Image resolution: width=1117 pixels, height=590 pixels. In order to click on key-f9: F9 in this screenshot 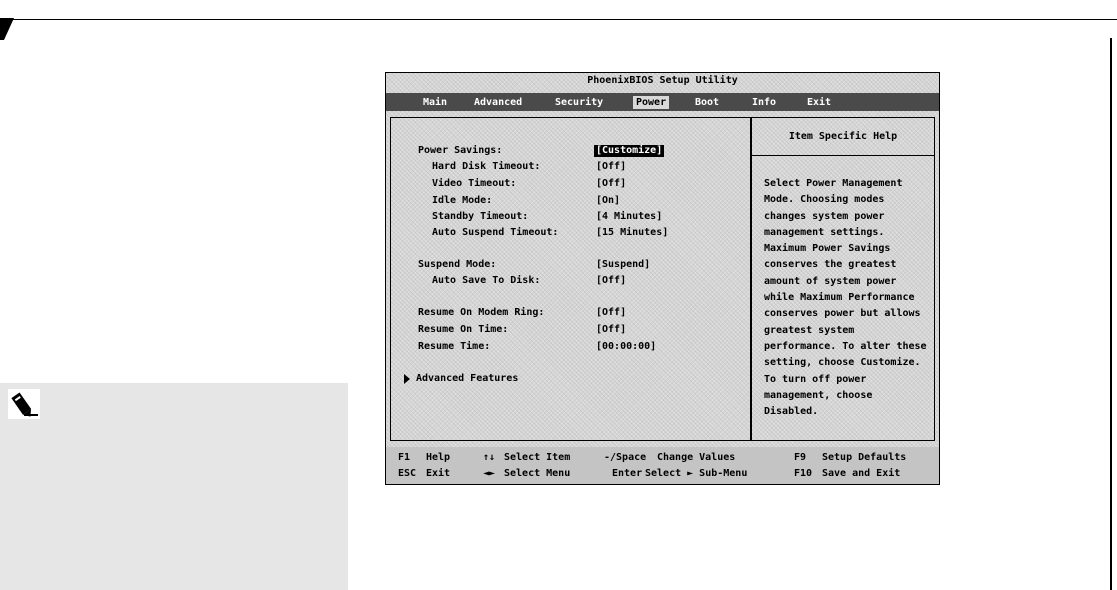, I will do `click(800, 457)`.